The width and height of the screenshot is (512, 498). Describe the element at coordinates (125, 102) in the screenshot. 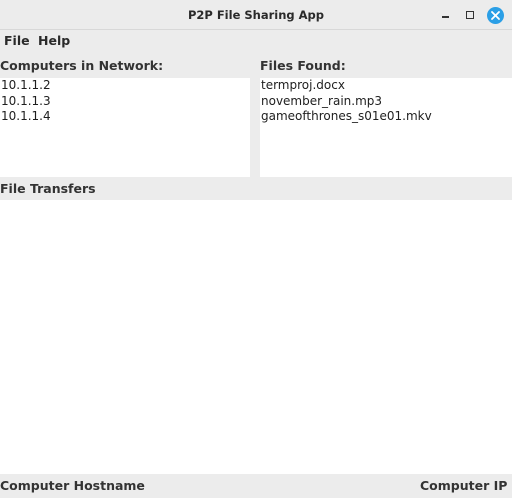

I see `list-item: 10.1.1.3` at that location.